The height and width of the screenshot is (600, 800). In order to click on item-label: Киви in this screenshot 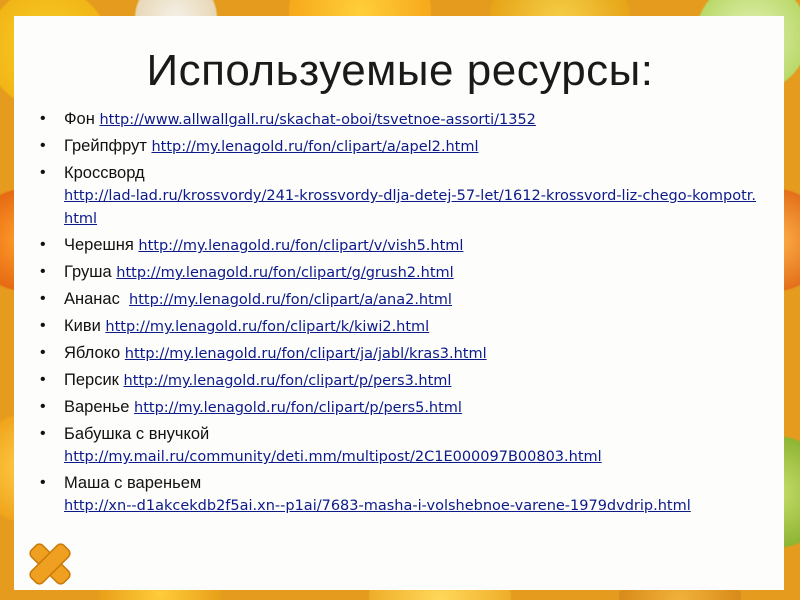, I will do `click(82, 326)`.